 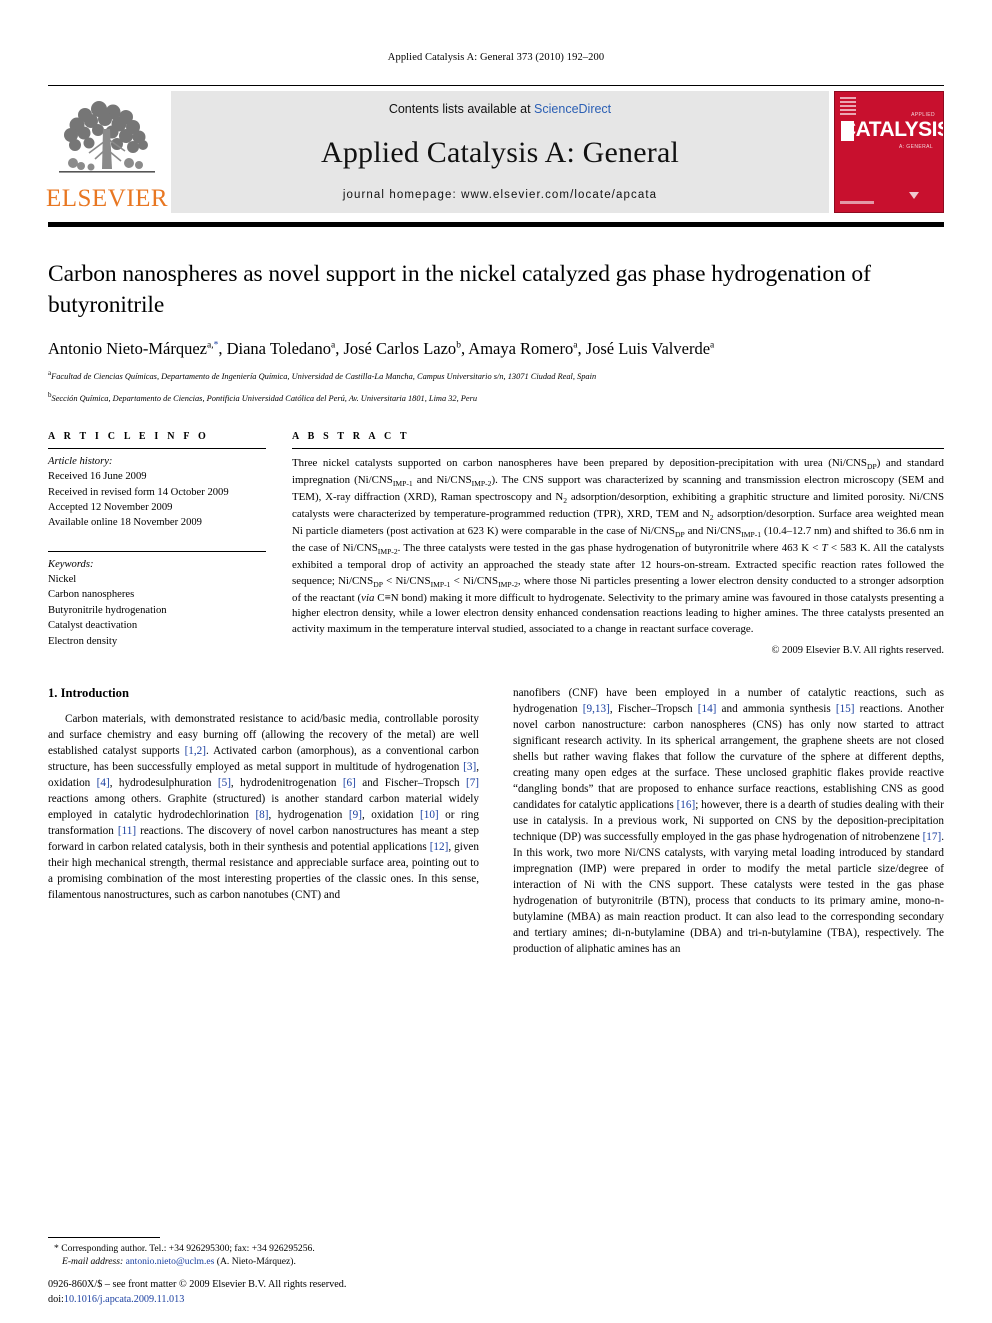 What do you see at coordinates (439, 847) in the screenshot?
I see `citation-link: [12]` at bounding box center [439, 847].